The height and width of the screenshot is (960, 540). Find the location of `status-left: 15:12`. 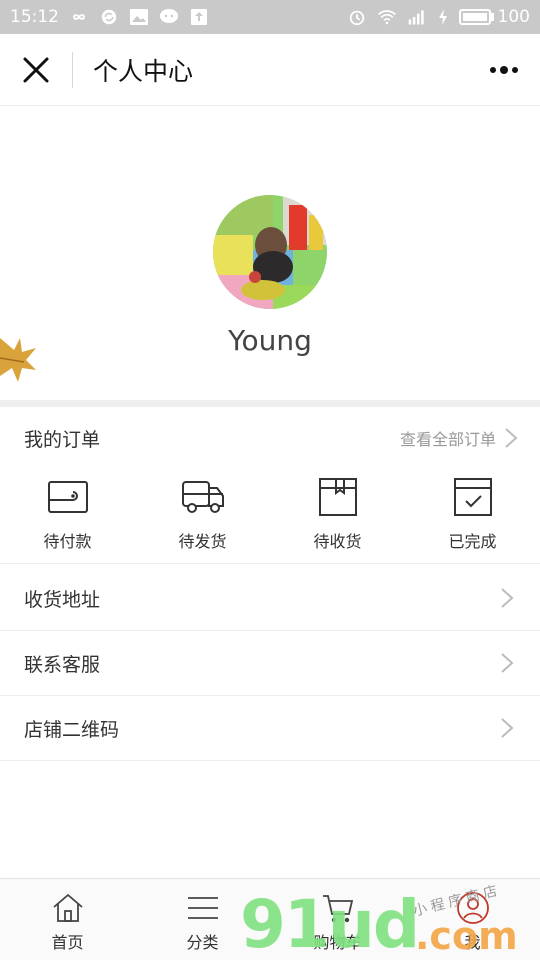

status-left: 15:12 is located at coordinates (109, 17).